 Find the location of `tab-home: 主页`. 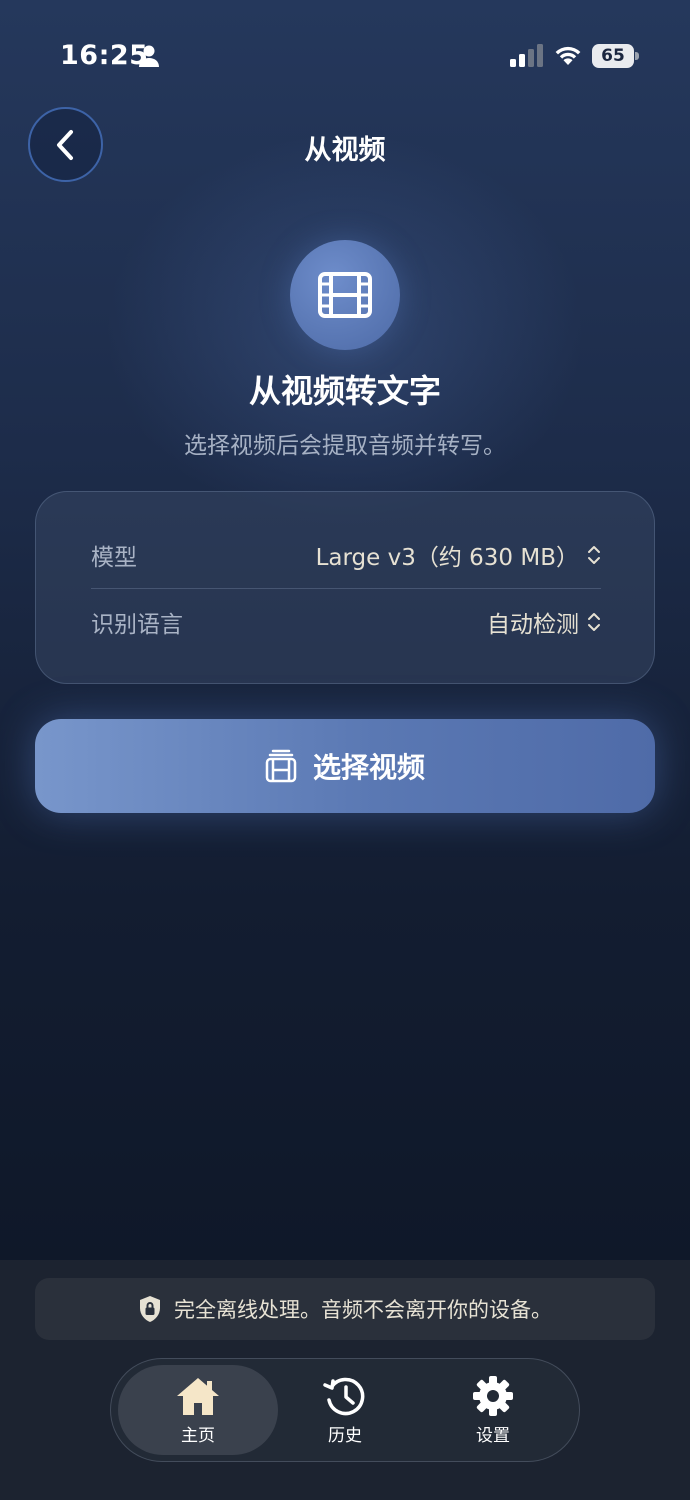

tab-home: 主页 is located at coordinates (198, 1410).